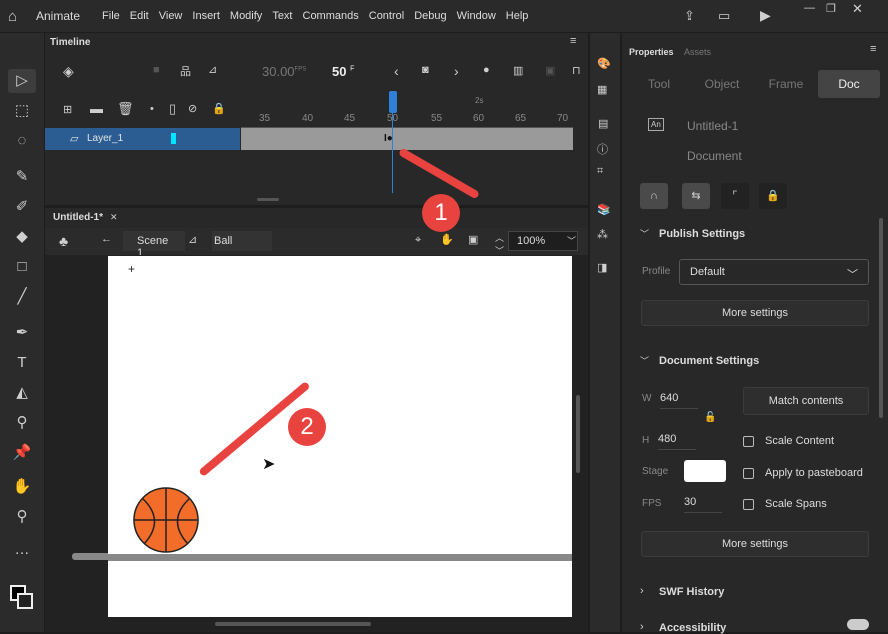 This screenshot has width=888, height=634. I want to click on tween-icon: ▣, so click(550, 70).